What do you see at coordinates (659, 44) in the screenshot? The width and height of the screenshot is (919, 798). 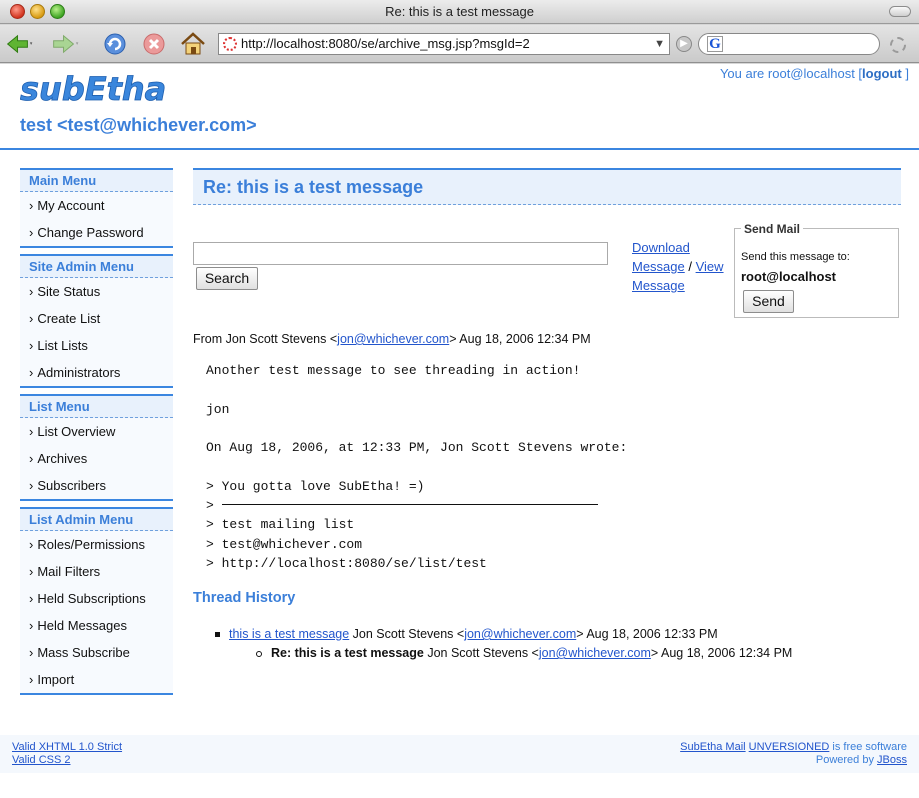 I see `chevron-down-icon: ▼` at bounding box center [659, 44].